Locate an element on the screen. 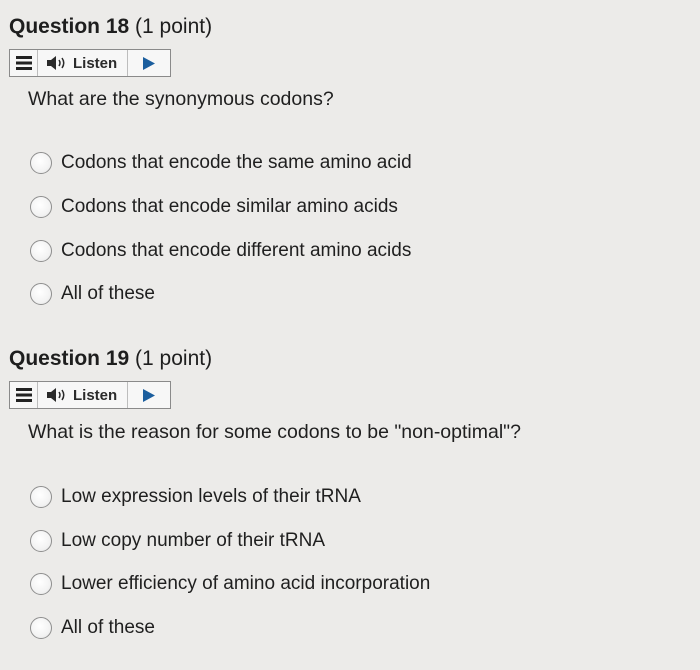 This screenshot has height=670, width=700. answer-option: Codons that encode different amino acids is located at coordinates (220, 251).